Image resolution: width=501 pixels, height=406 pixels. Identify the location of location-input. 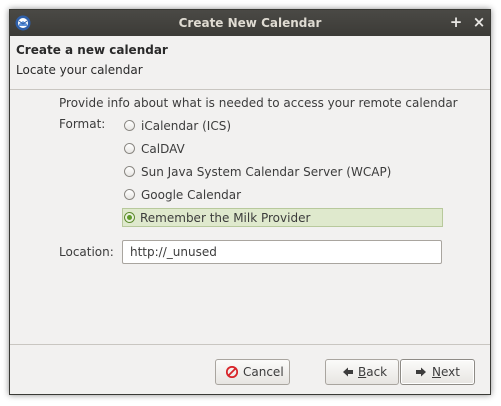
(282, 252).